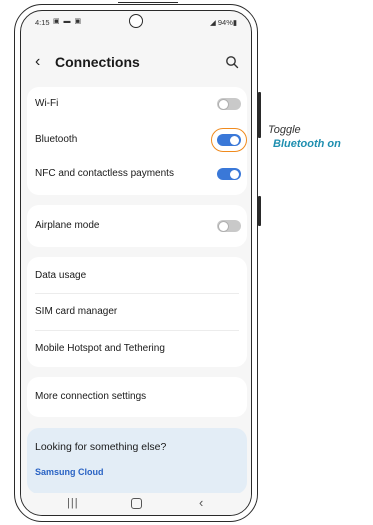 The image size is (373, 525). Describe the element at coordinates (284, 130) in the screenshot. I see `callout-label: Toggle` at that location.